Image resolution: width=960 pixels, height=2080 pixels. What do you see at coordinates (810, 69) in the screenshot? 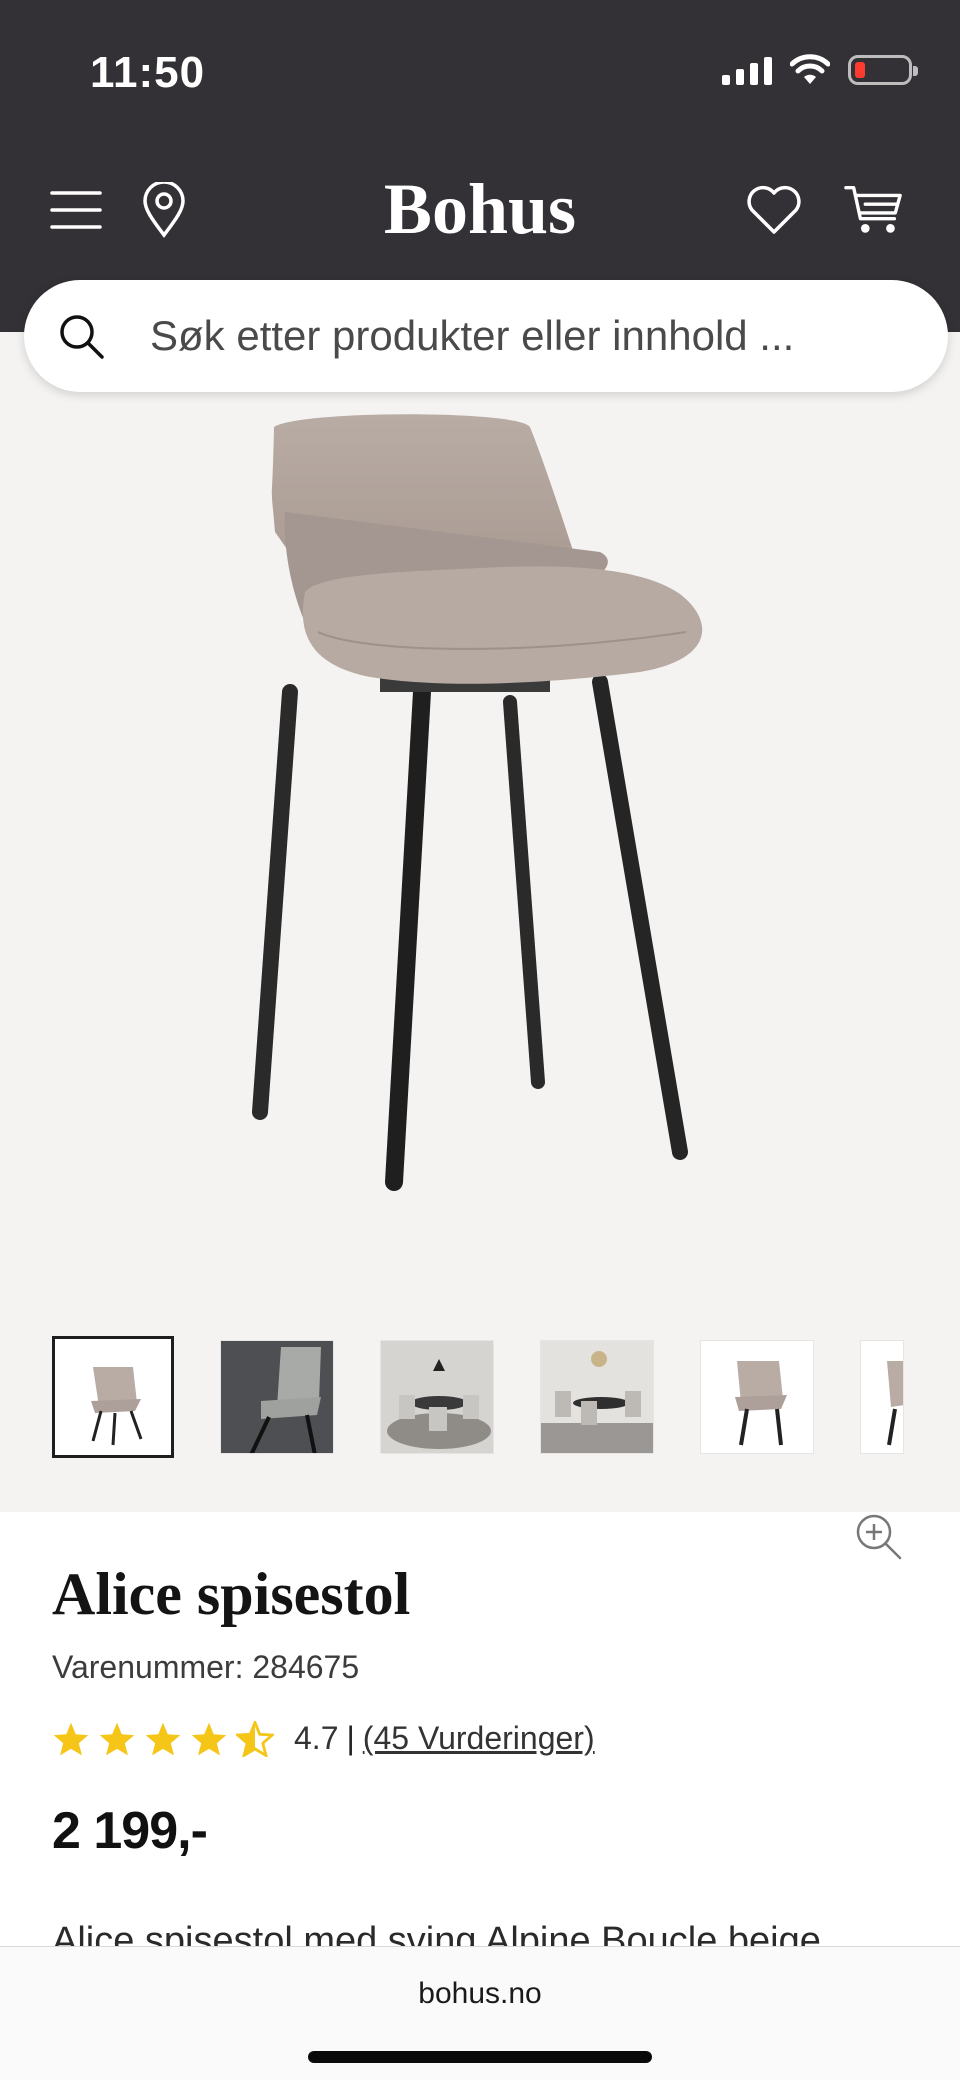
I see `wifi-icon` at bounding box center [810, 69].